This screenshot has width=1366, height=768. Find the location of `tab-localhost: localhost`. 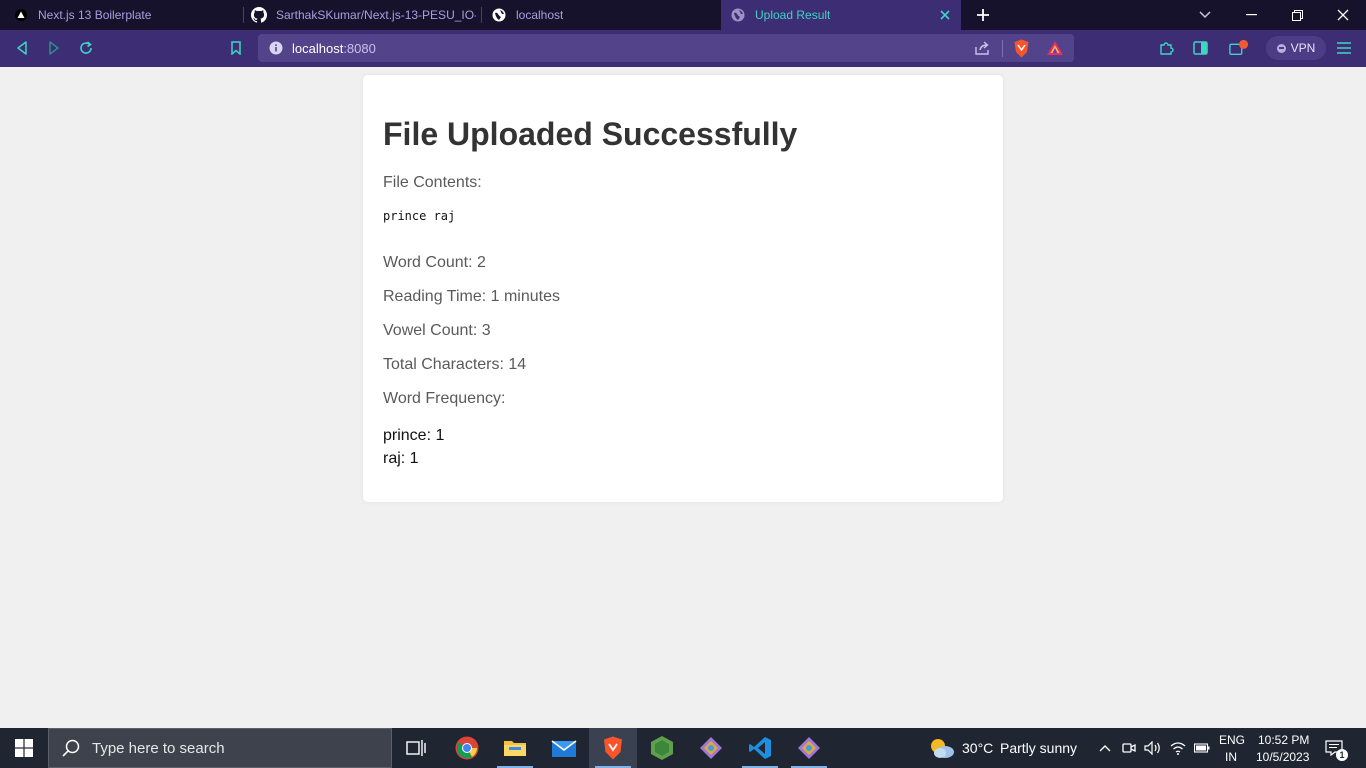

tab-localhost: localhost is located at coordinates (601, 15).